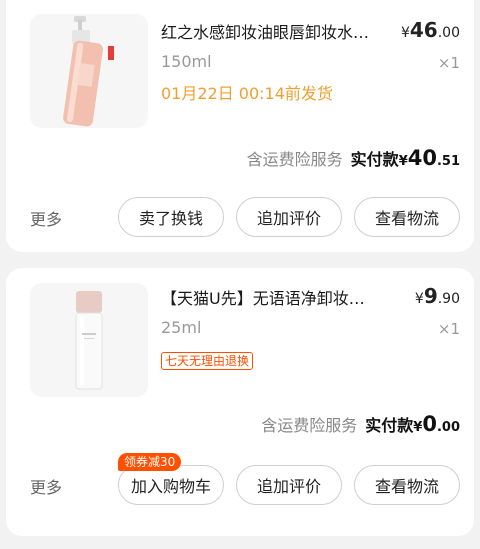 The height and width of the screenshot is (549, 480). What do you see at coordinates (207, 361) in the screenshot?
I see `seven-day-return-tag: 七天无理由退换` at bounding box center [207, 361].